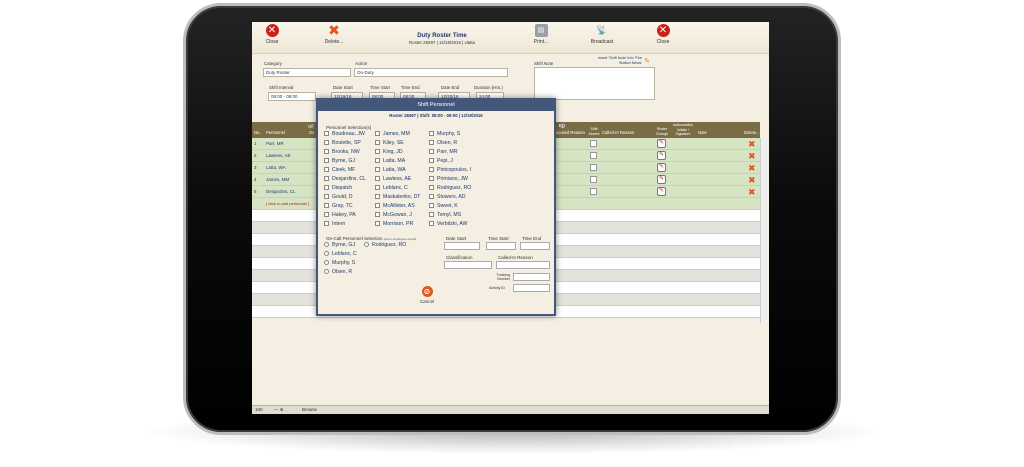  Describe the element at coordinates (389, 245) in the screenshot. I see `oncall-name: Rodriguez, RO` at that location.